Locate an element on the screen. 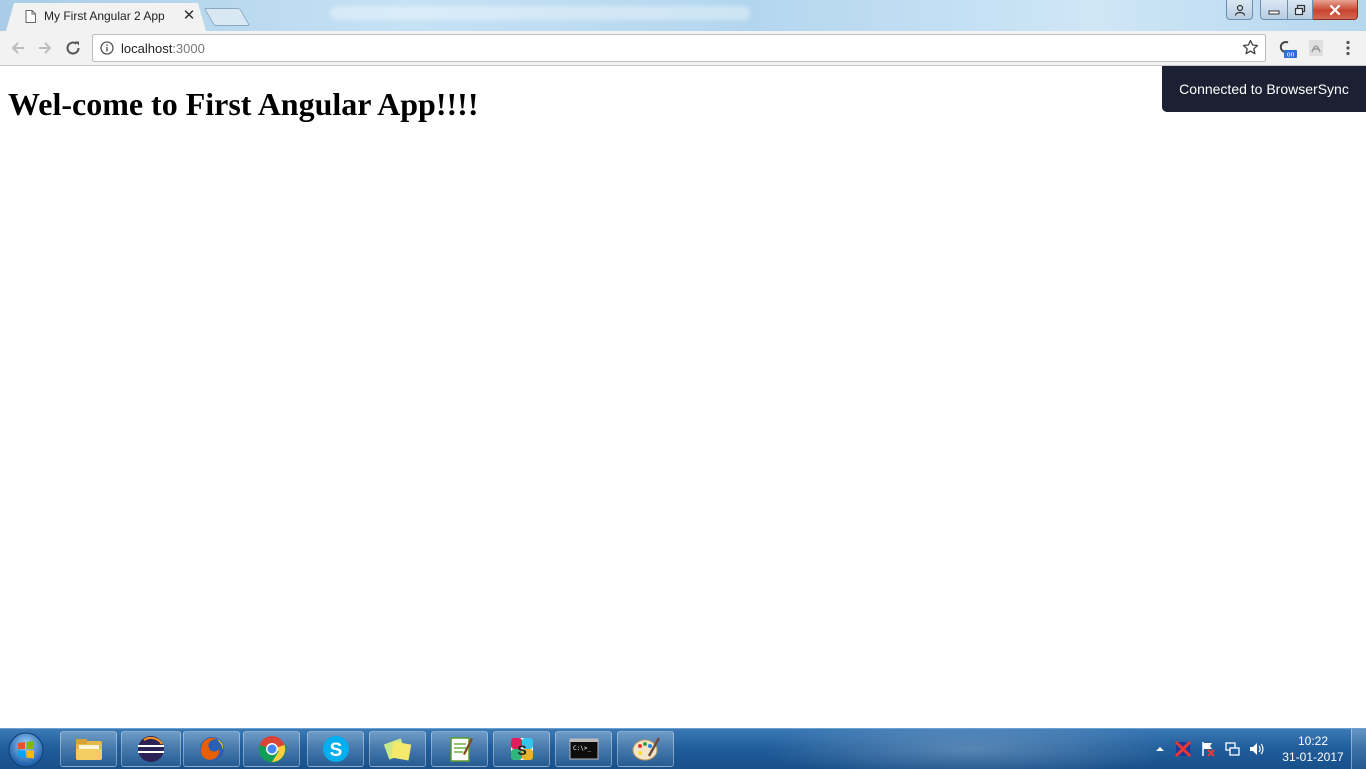 The image size is (1366, 769). taskbar-notepad-plus-plus is located at coordinates (459, 749).